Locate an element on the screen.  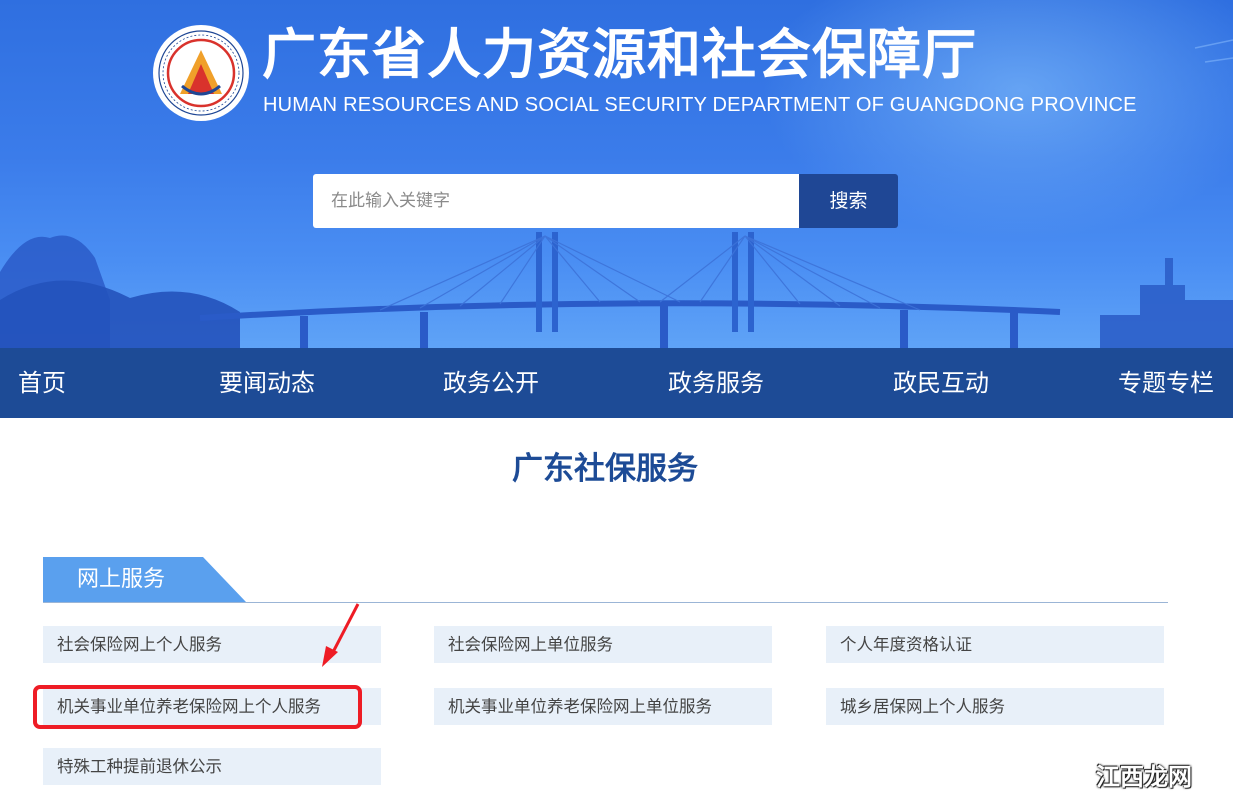
nav-item-gov-service: 政务服务 is located at coordinates (716, 383).